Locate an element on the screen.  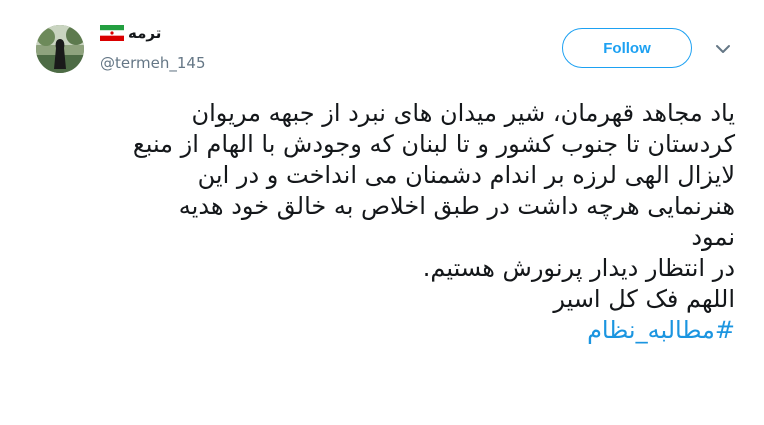
display-name: ترمه is located at coordinates (130, 33).